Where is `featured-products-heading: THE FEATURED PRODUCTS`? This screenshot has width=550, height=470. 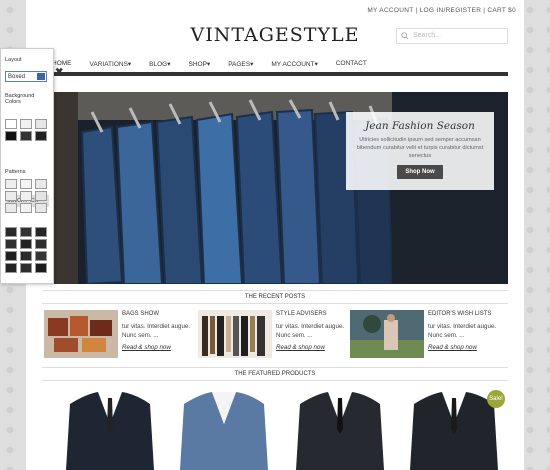
featured-products-heading: THE FEATURED PRODUCTS is located at coordinates (275, 374).